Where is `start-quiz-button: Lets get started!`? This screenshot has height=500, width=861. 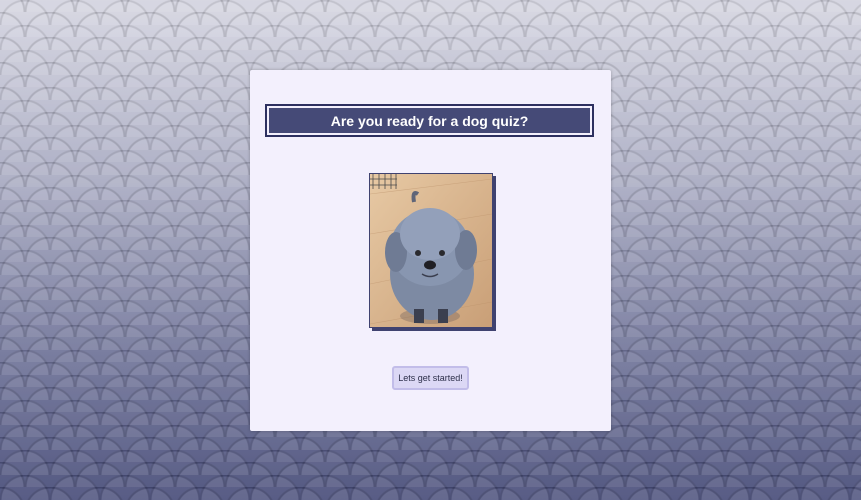 start-quiz-button: Lets get started! is located at coordinates (430, 378).